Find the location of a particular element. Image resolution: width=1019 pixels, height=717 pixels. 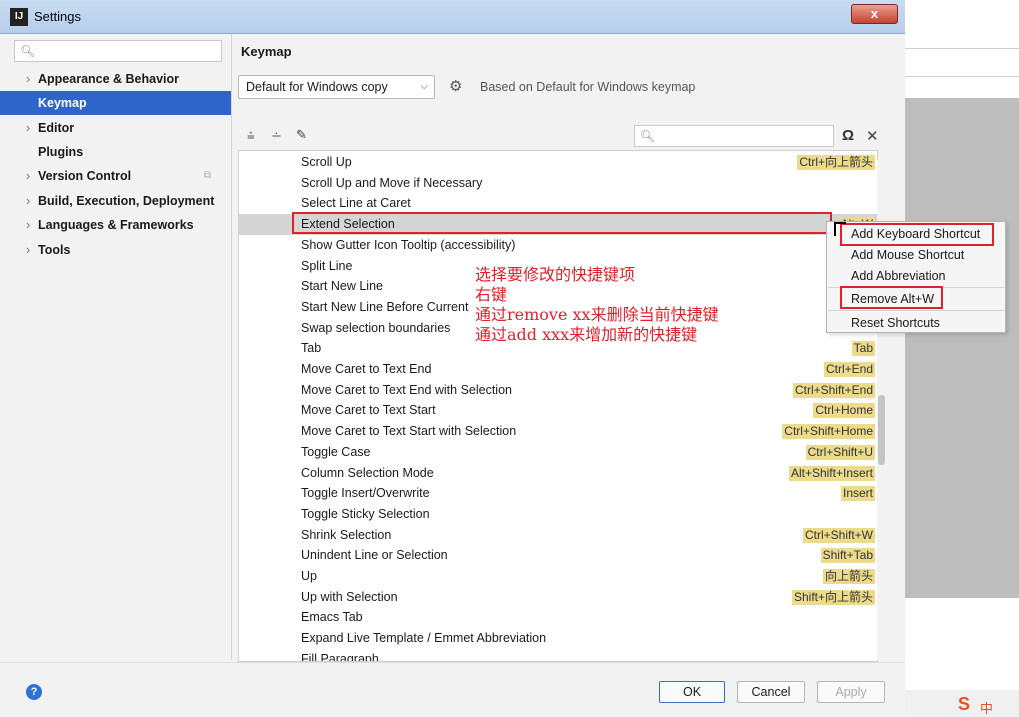

sidebar-item-label: Appearance & Behavior is located at coordinates (109, 79).